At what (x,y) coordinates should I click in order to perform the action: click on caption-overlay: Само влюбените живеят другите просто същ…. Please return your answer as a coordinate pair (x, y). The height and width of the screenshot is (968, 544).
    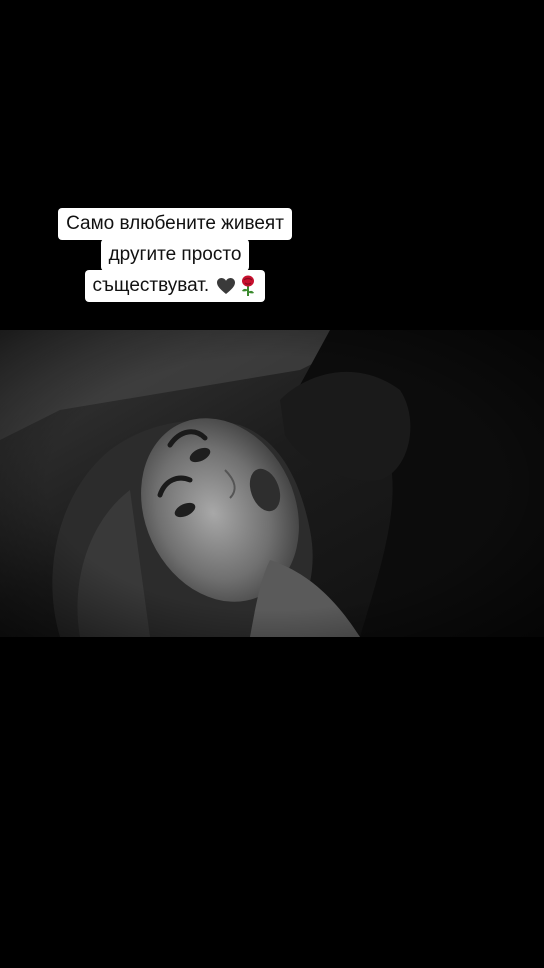
    Looking at the image, I should click on (175, 255).